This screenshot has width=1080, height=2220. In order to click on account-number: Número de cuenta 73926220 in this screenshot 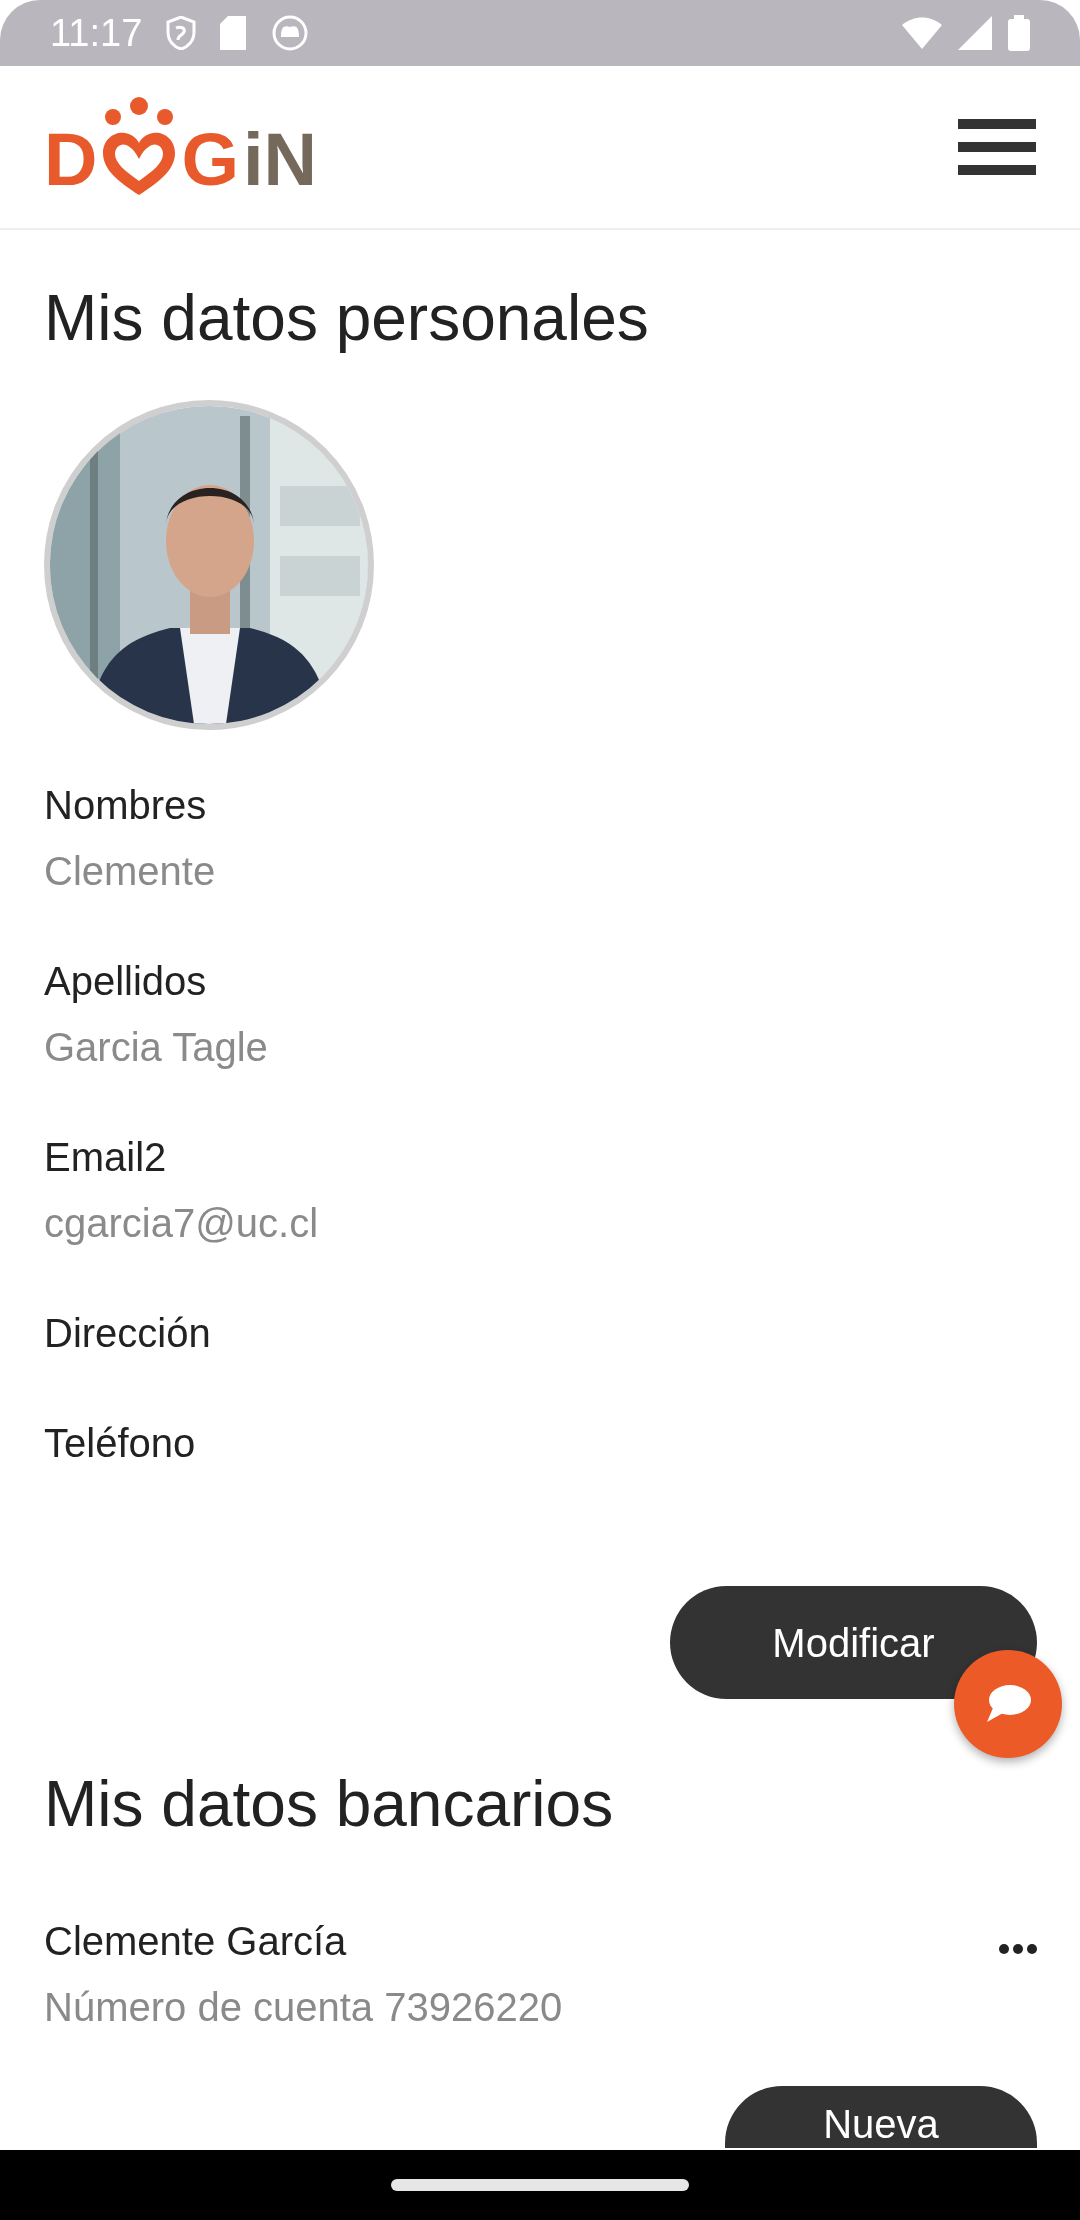, I will do `click(303, 2007)`.